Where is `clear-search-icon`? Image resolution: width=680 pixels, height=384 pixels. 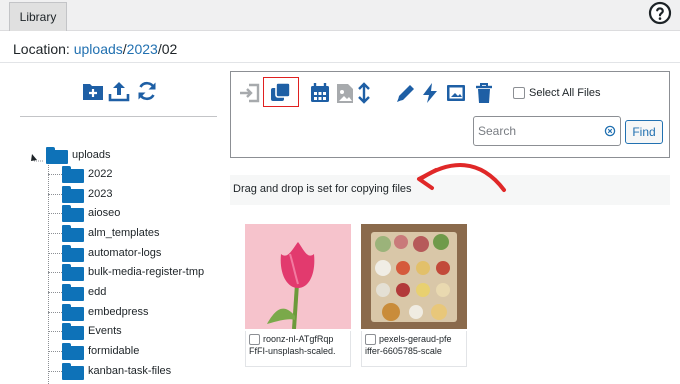 clear-search-icon is located at coordinates (610, 131).